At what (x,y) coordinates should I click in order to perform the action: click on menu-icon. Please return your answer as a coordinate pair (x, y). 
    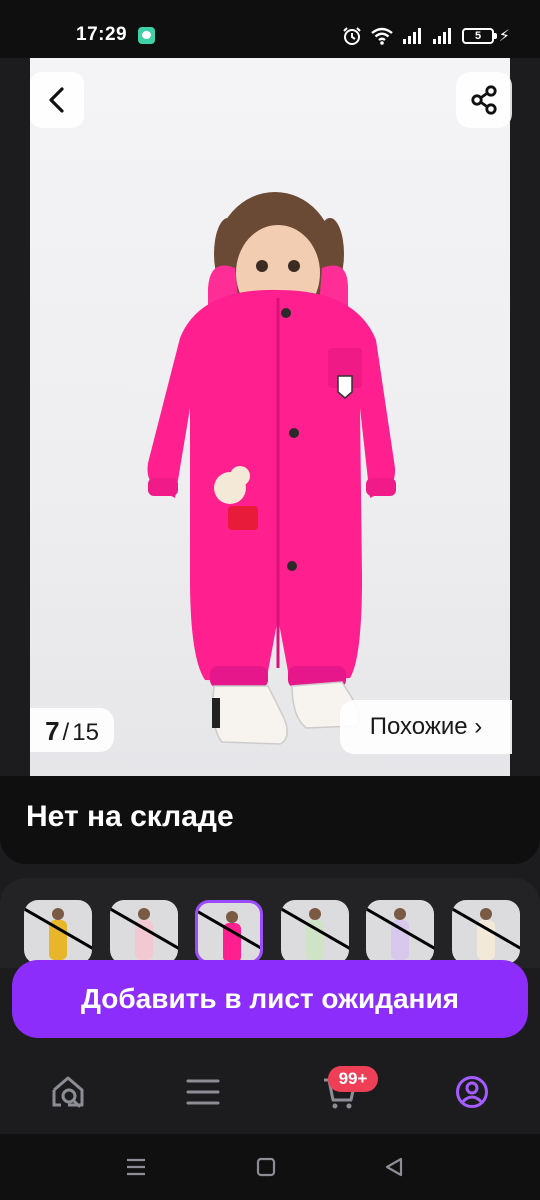
    Looking at the image, I should click on (203, 1092).